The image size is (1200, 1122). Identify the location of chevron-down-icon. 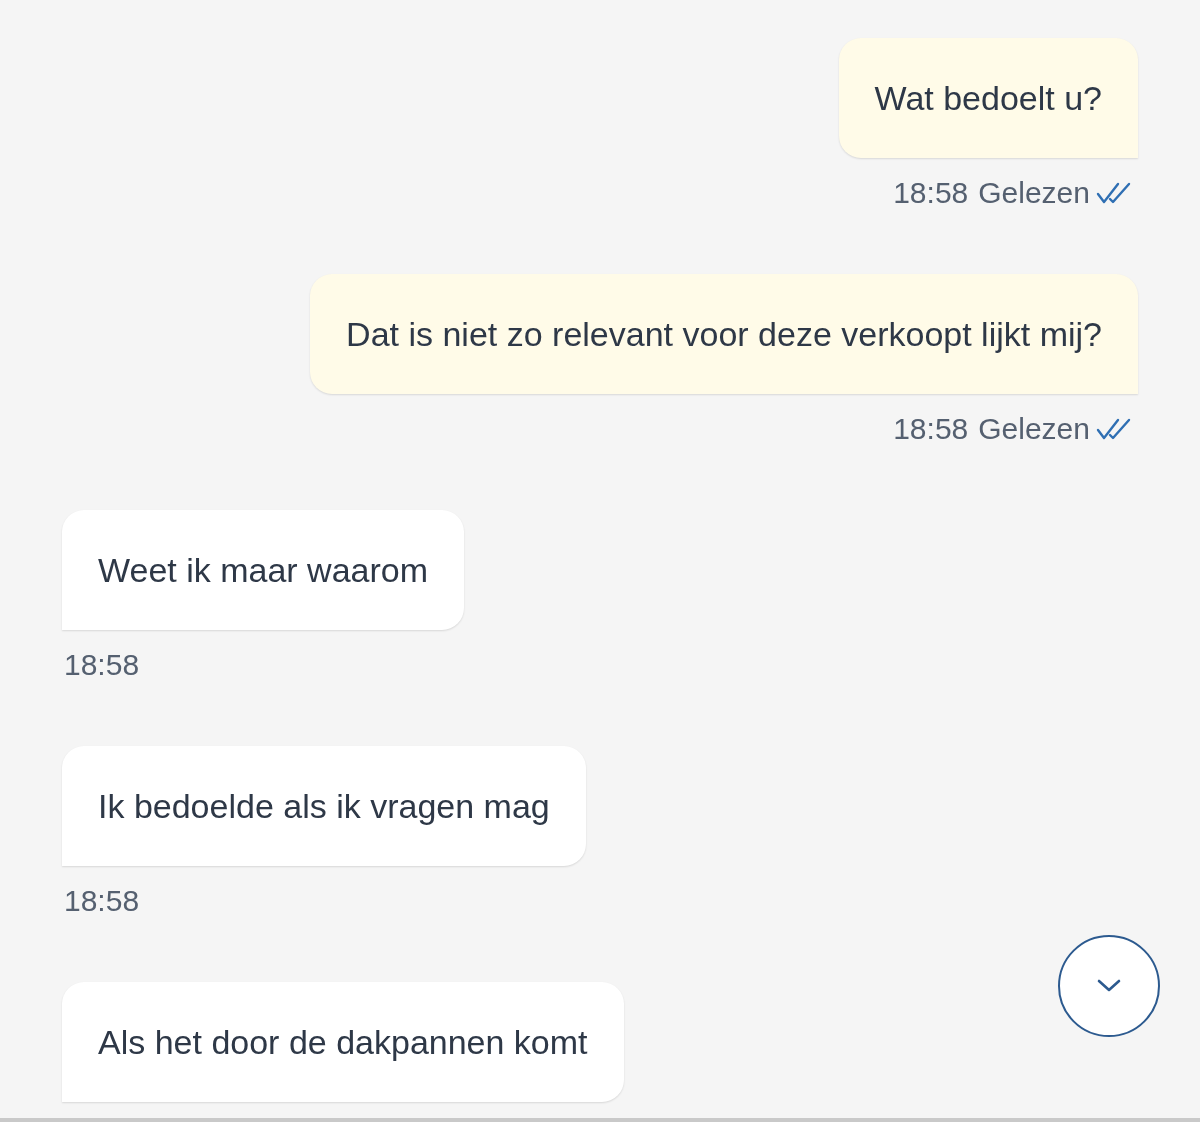
(1109, 986).